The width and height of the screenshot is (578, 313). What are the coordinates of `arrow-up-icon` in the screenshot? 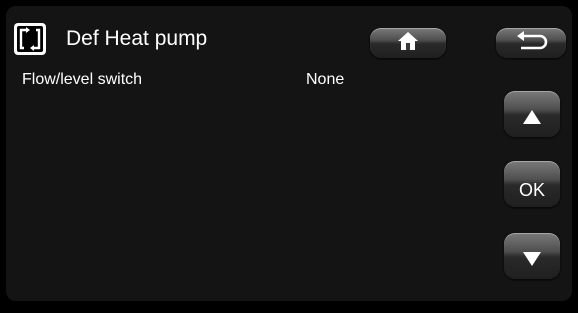 It's located at (532, 114).